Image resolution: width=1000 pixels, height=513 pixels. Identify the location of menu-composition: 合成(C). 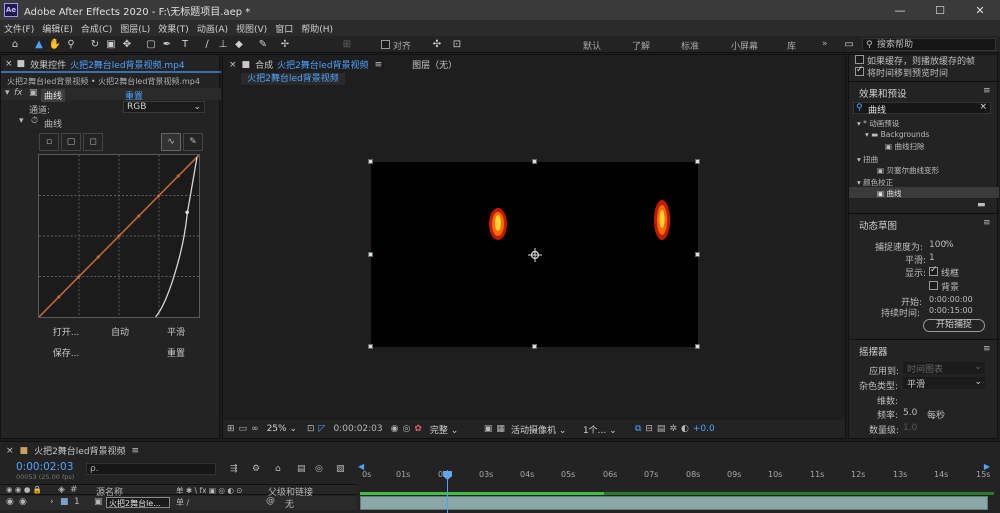
(96, 28).